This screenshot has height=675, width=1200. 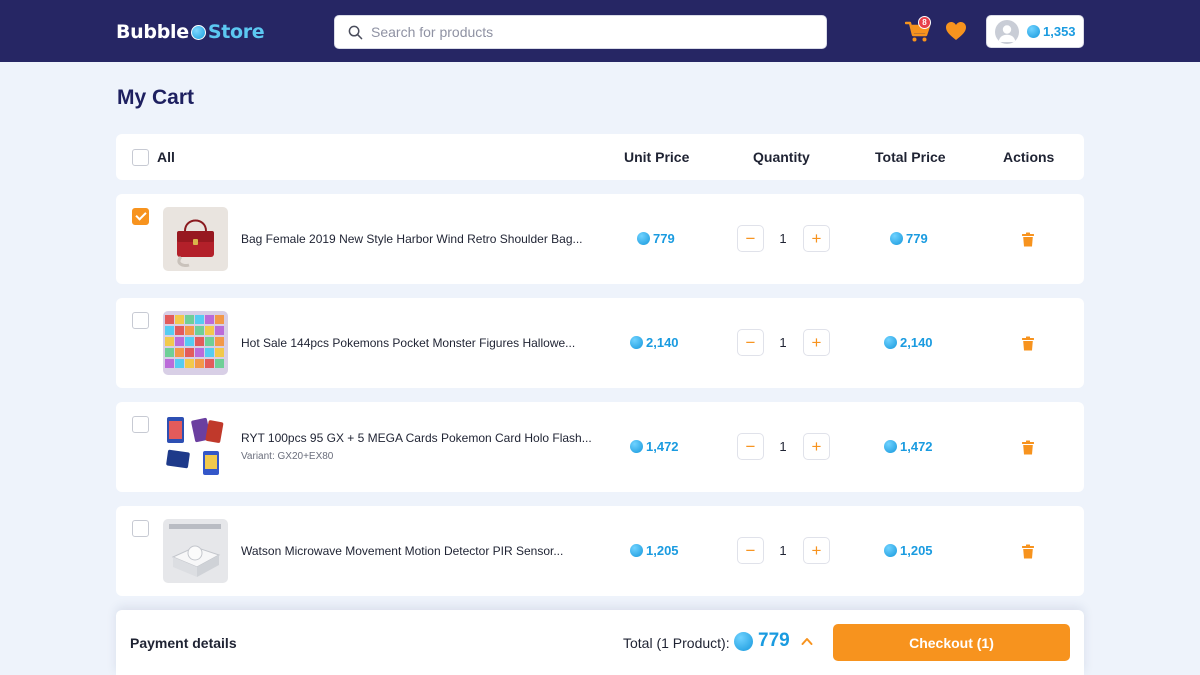 What do you see at coordinates (236, 32) in the screenshot?
I see `logo-text-store: Store` at bounding box center [236, 32].